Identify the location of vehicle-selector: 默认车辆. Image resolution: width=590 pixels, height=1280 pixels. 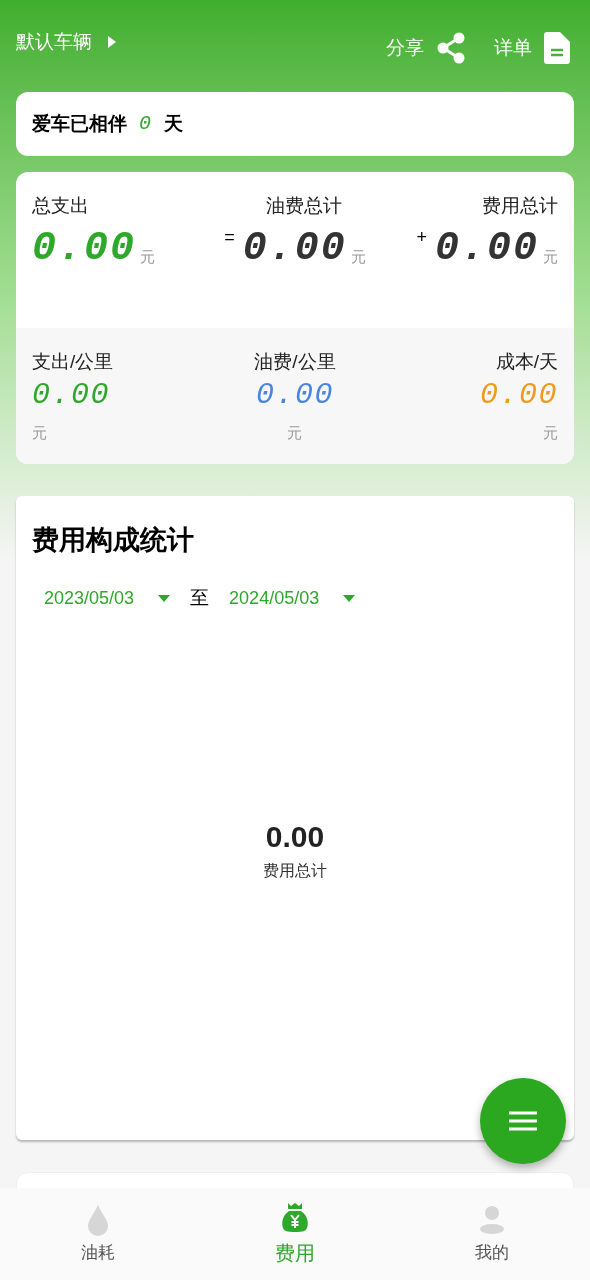
(66, 42).